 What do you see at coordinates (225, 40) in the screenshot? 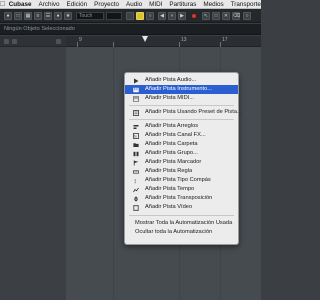
I see `ruler-label-17: 17` at bounding box center [225, 40].